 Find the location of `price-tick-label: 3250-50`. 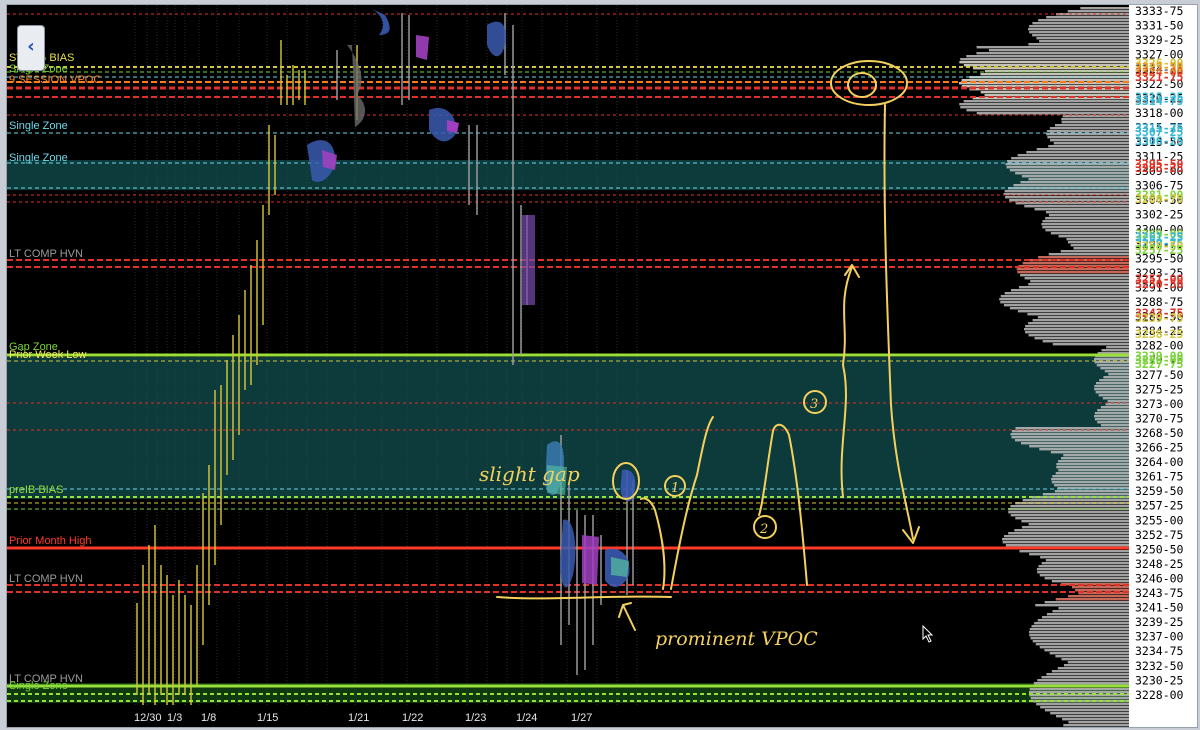

price-tick-label: 3250-50 is located at coordinates (1159, 549).